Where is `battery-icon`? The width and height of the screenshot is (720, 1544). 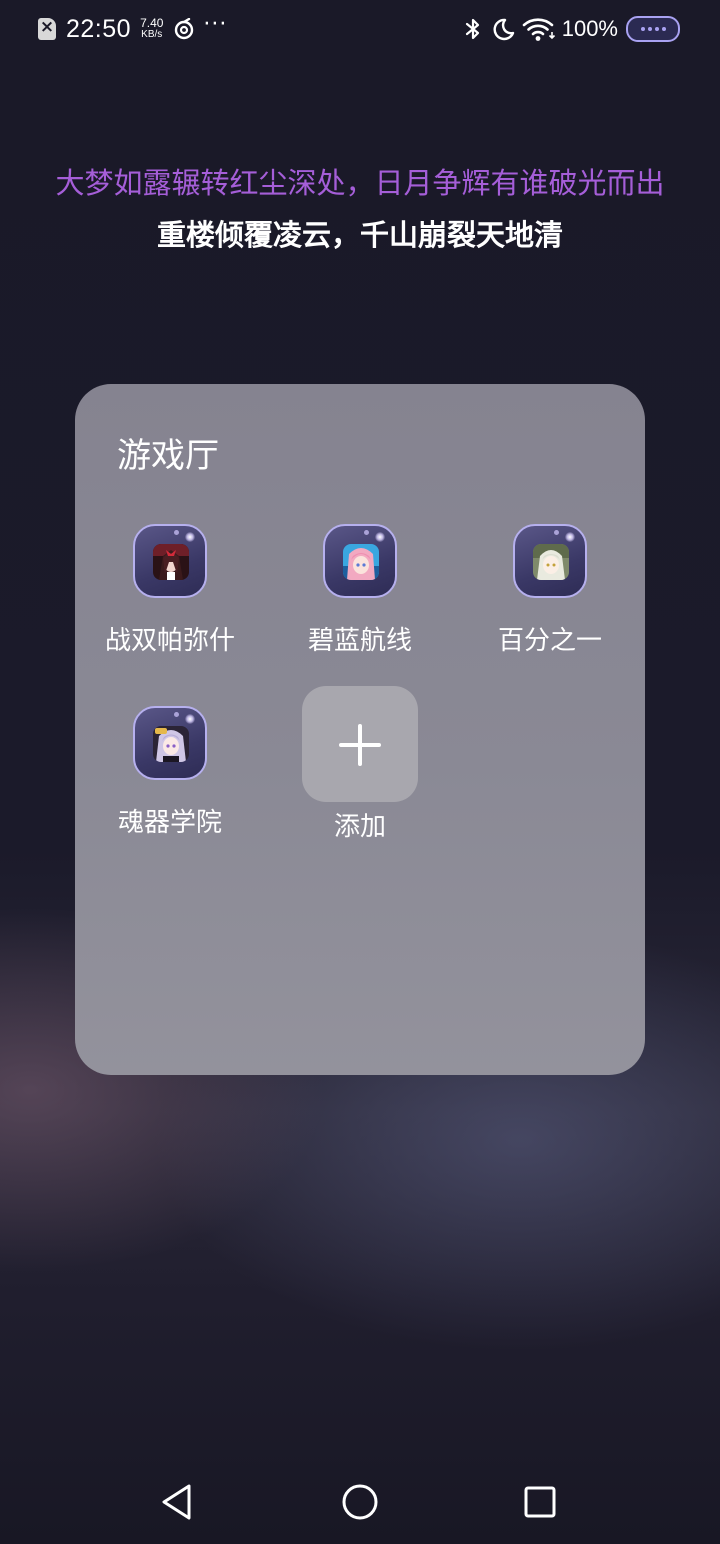
battery-icon is located at coordinates (653, 29).